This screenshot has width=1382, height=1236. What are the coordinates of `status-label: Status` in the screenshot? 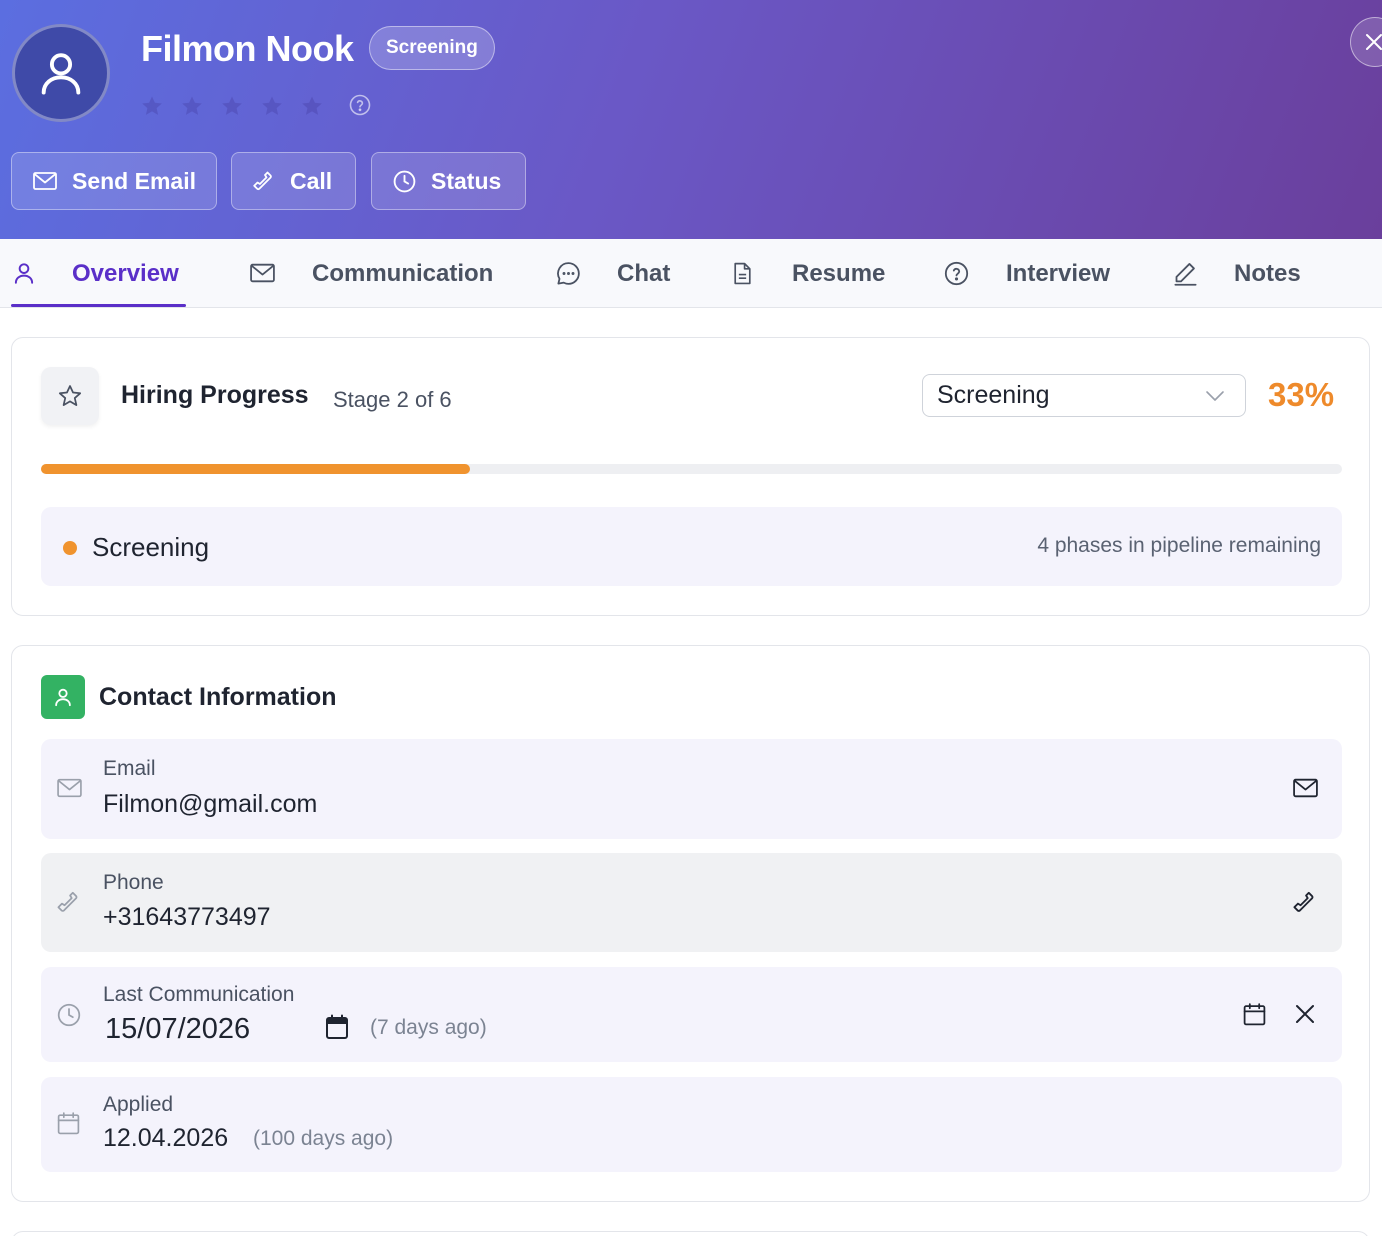 It's located at (466, 180).